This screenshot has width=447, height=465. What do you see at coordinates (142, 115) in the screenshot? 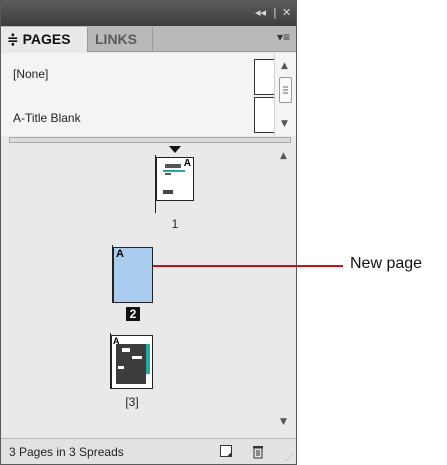
I see `master-a-title-blank: A-Title Blank` at bounding box center [142, 115].